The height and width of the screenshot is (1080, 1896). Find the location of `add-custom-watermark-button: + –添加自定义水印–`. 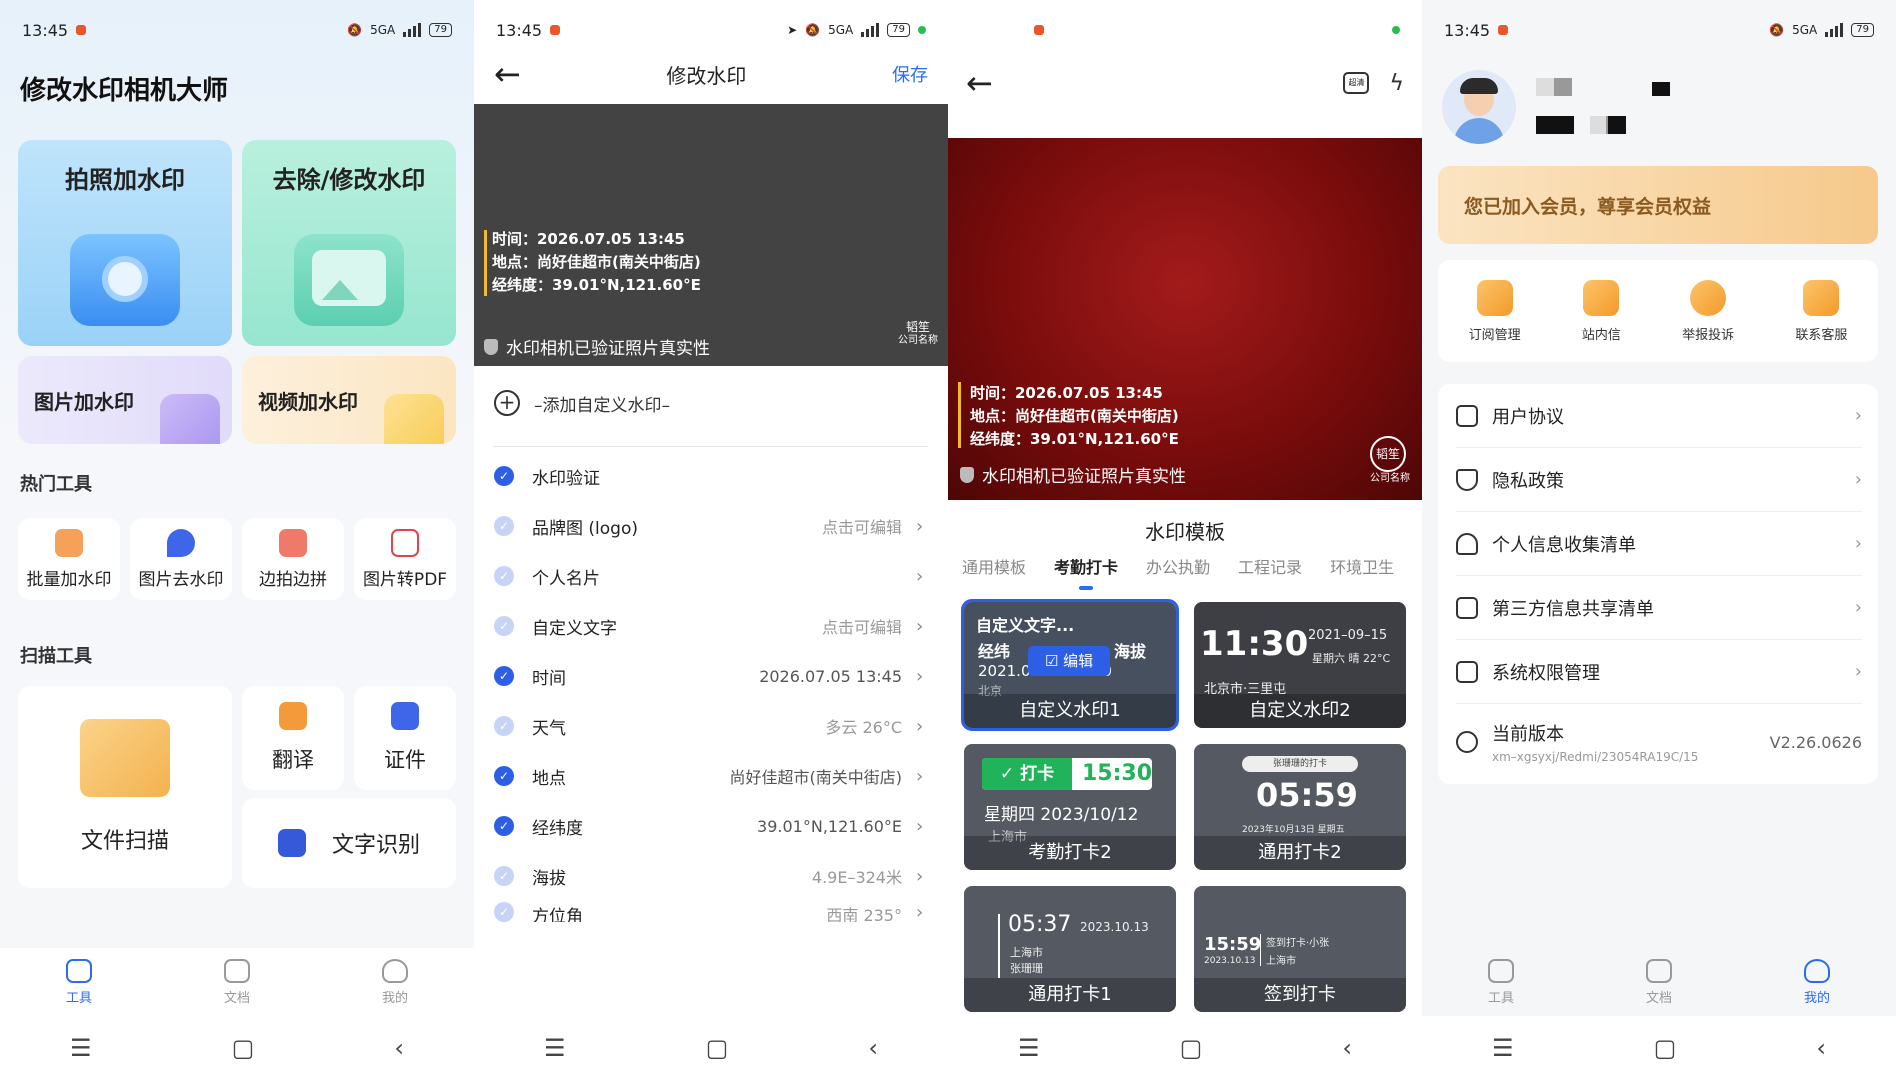

add-custom-watermark-button: + –添加自定义水印– is located at coordinates (582, 403).